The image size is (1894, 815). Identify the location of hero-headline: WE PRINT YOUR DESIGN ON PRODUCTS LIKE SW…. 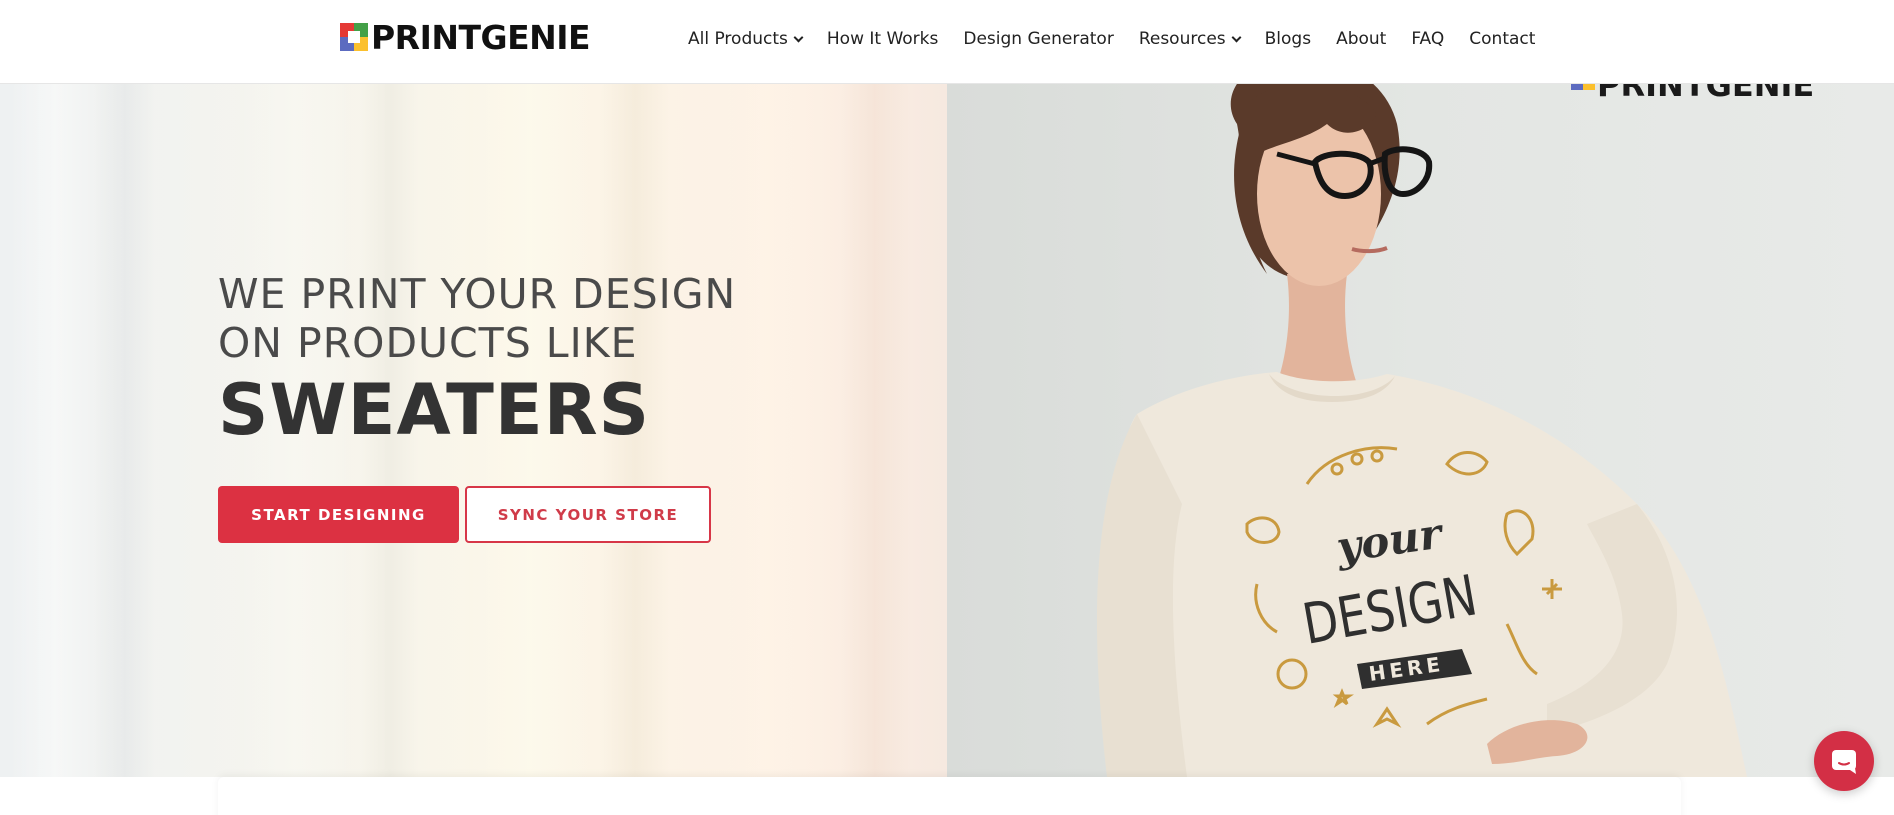
(477, 360).